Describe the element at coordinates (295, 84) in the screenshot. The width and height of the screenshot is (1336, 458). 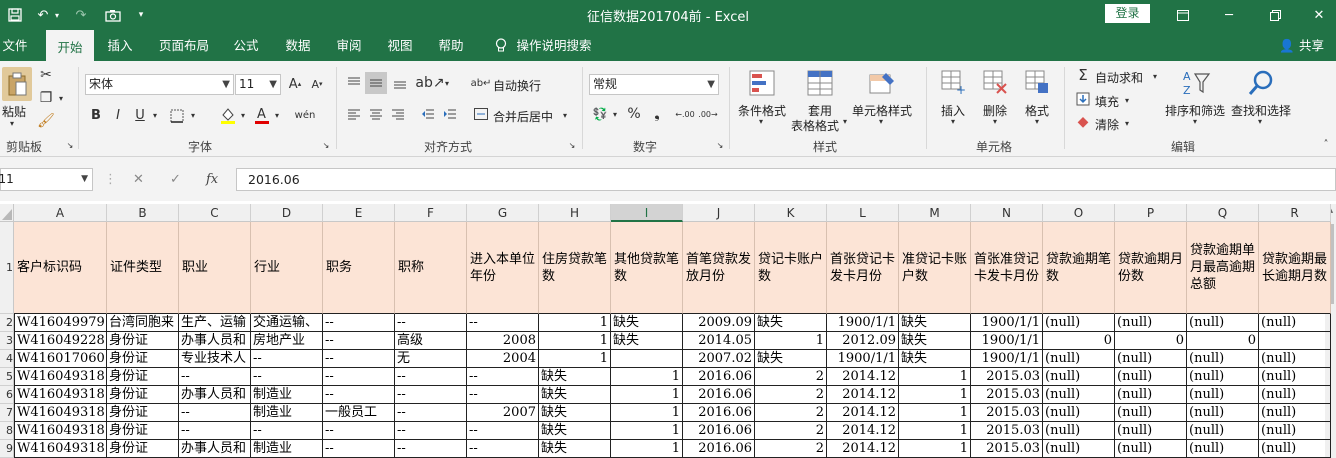
I see `increase-font-icon: A ▴` at that location.